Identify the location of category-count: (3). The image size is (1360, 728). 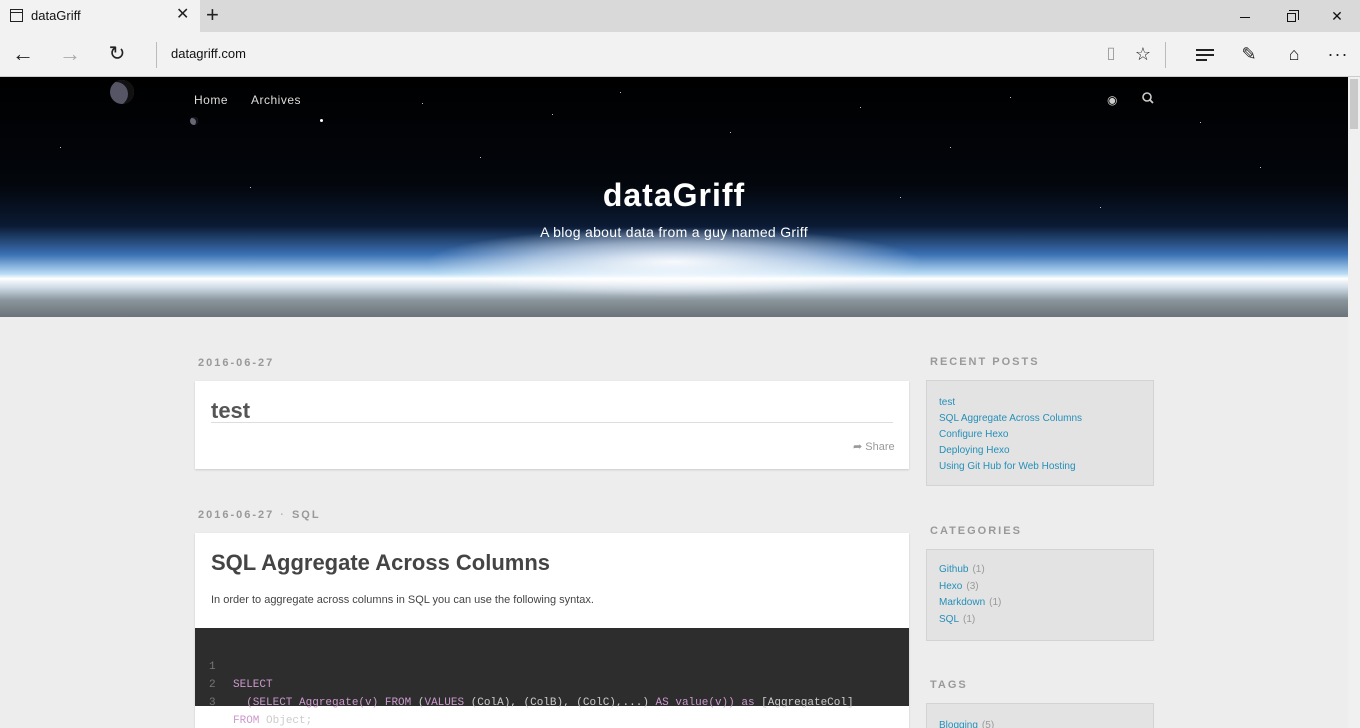
(972, 586).